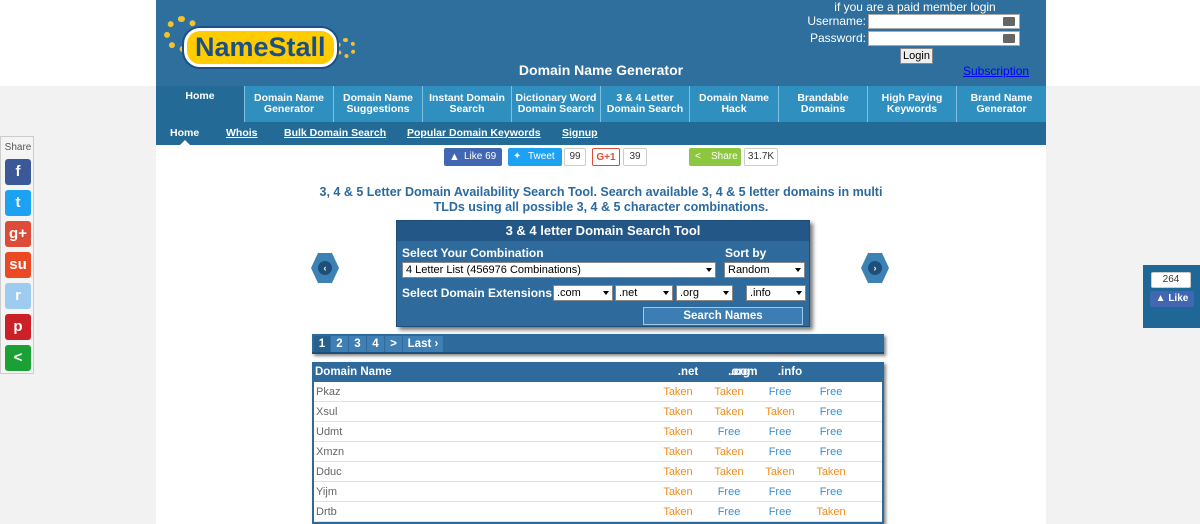 Image resolution: width=1200 pixels, height=524 pixels. What do you see at coordinates (734, 104) in the screenshot?
I see `nav-domain-name-hack: Domain Name Hack` at bounding box center [734, 104].